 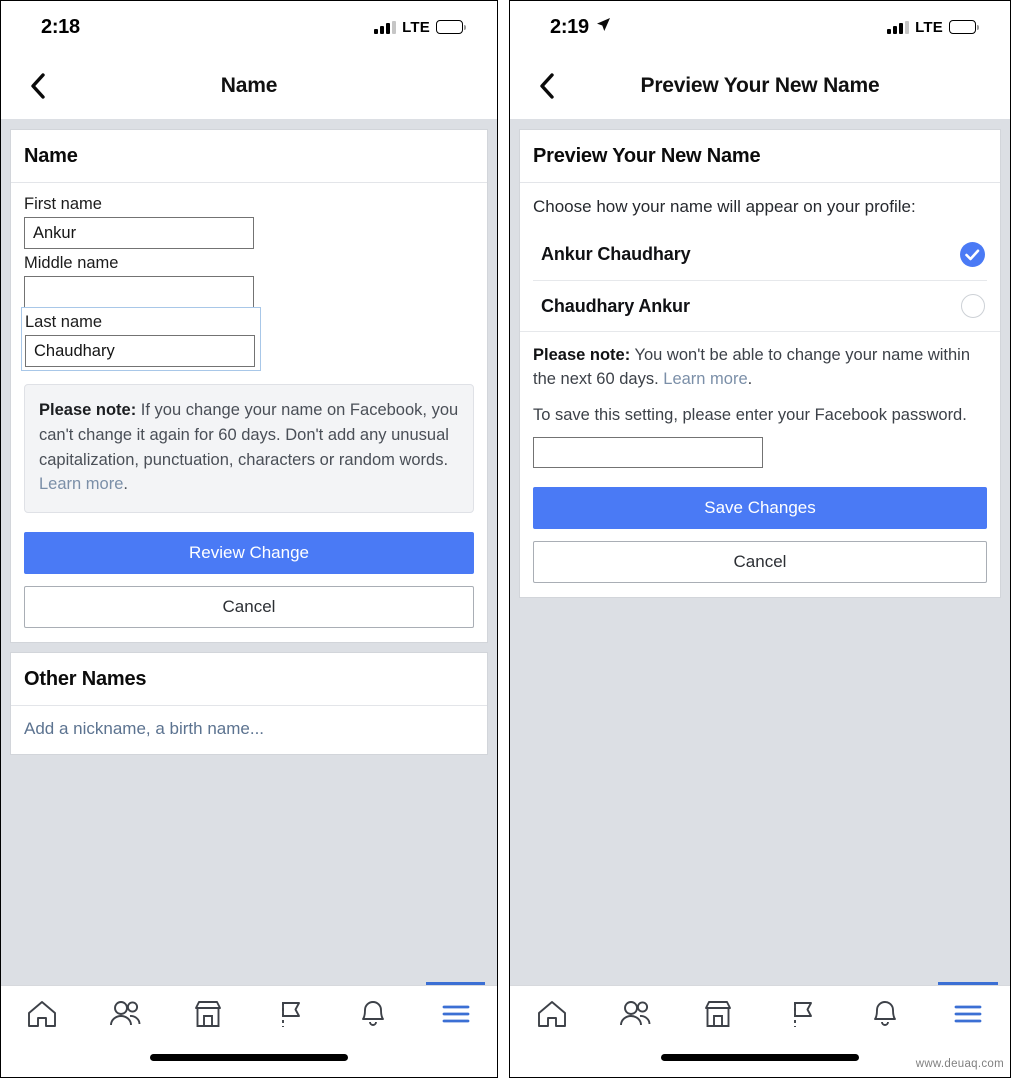 I want to click on status-bar-left: 2:19, so click(x=580, y=27).